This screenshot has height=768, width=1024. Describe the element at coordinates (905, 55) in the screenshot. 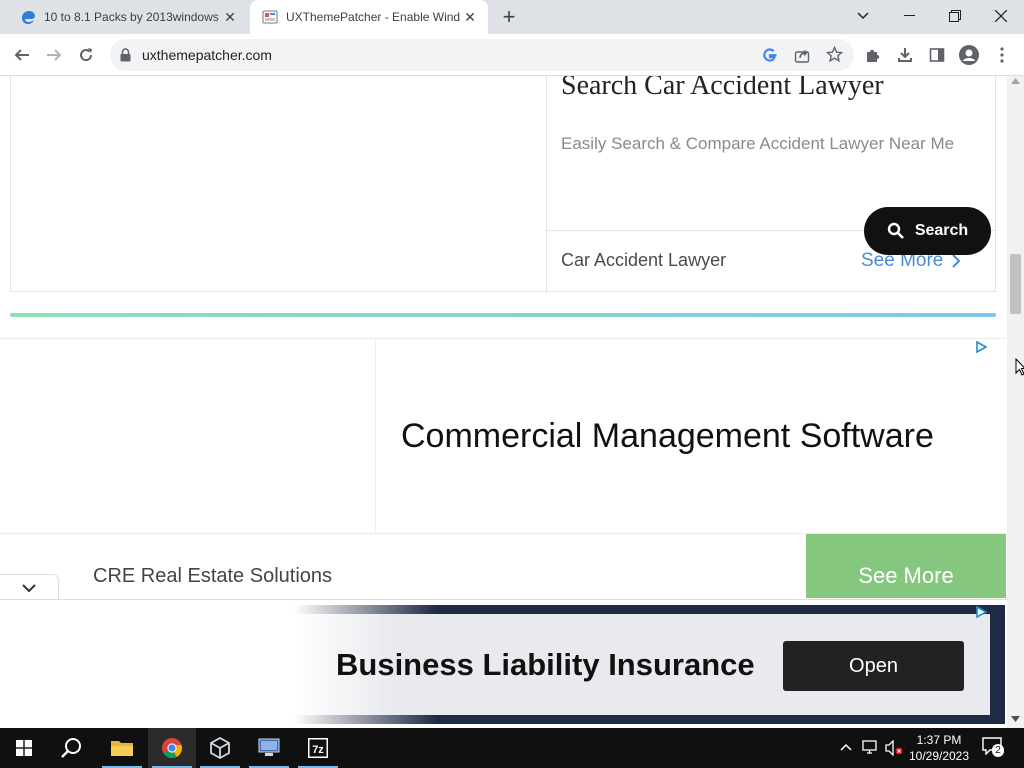

I see `download-icon` at that location.